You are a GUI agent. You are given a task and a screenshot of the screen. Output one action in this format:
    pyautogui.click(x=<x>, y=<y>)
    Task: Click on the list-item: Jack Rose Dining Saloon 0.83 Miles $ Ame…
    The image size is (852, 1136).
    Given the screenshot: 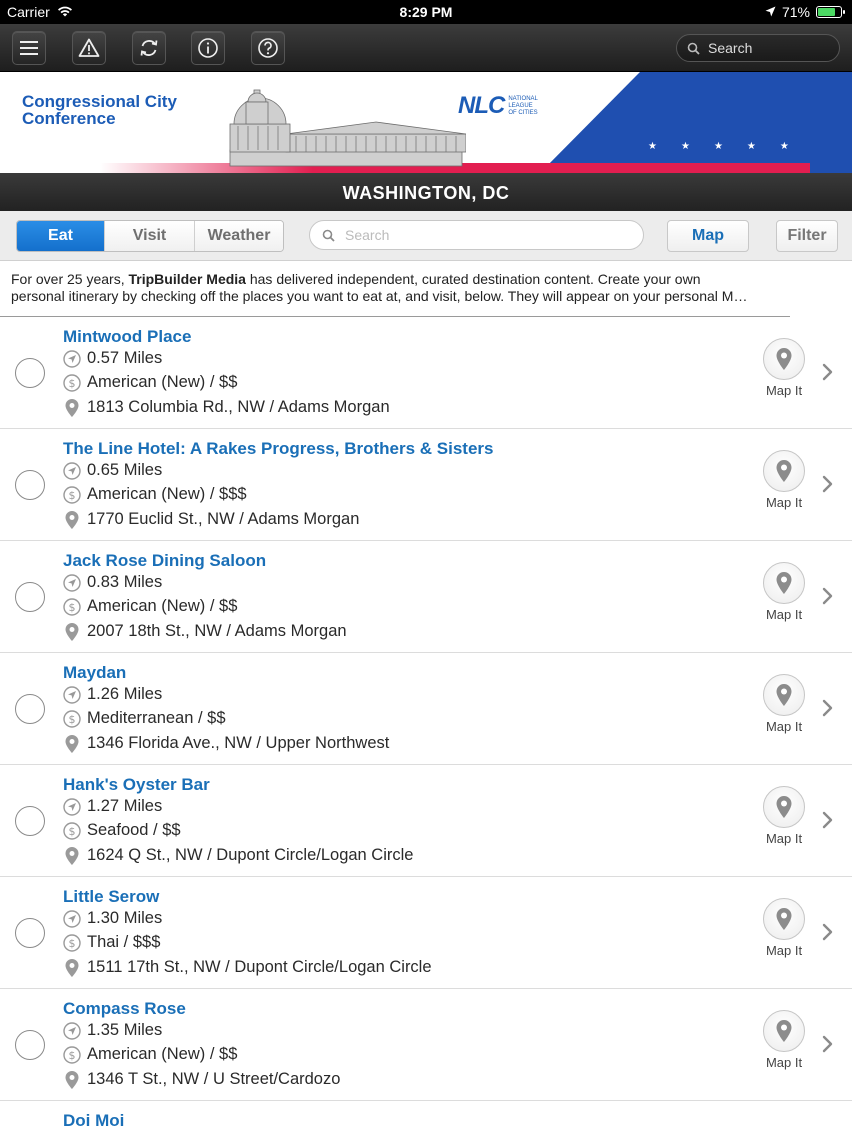 What is the action you would take?
    pyautogui.click(x=426, y=597)
    